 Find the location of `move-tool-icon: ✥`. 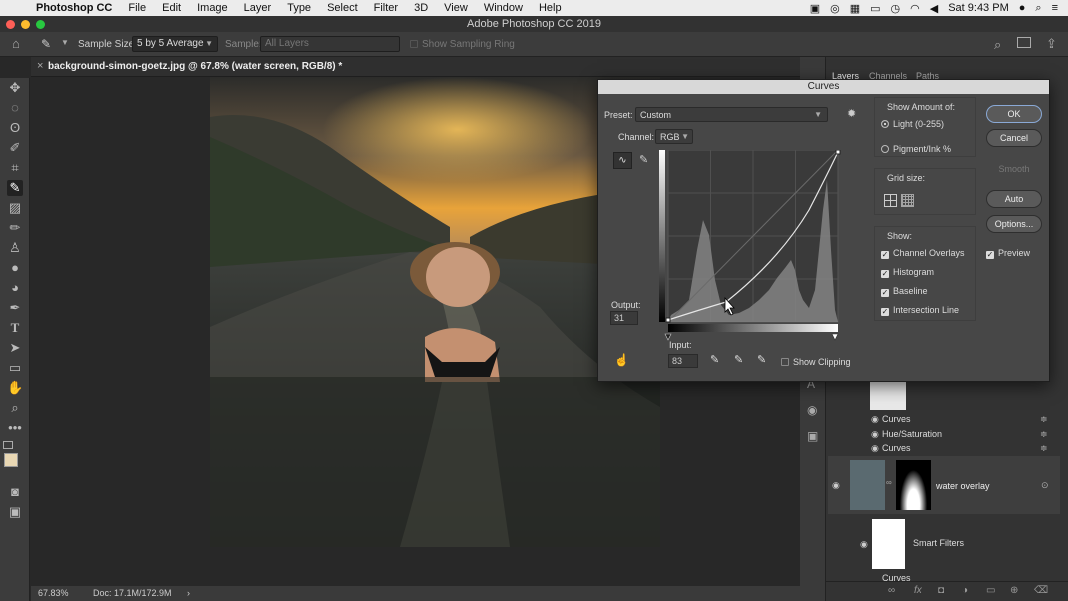

move-tool-icon: ✥ is located at coordinates (15, 88).